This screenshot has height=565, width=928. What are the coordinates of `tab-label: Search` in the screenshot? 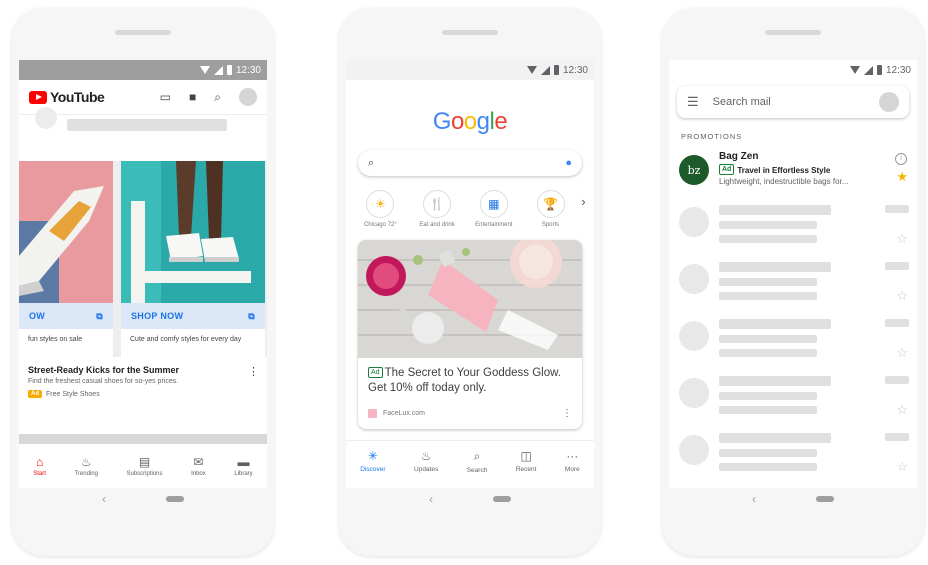 It's located at (477, 470).